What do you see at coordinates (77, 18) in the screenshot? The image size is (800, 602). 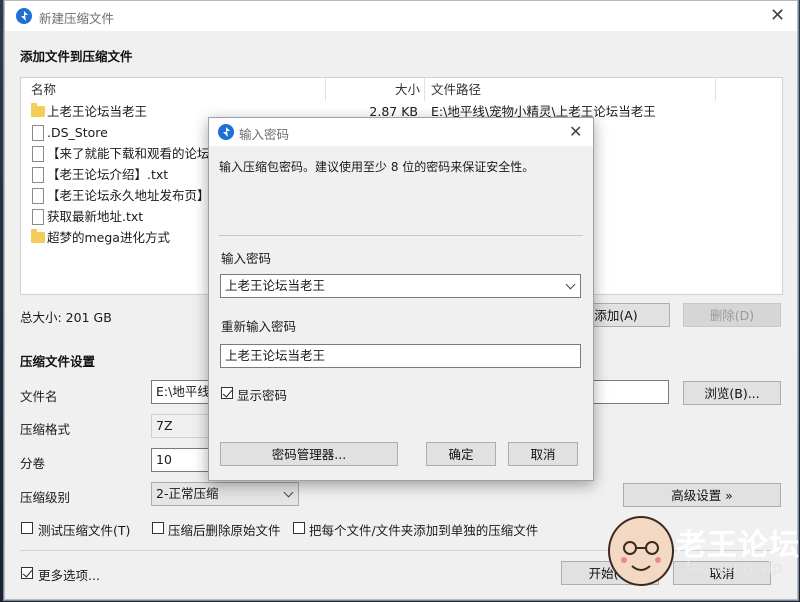 I see `window-title: 新建压缩文件` at bounding box center [77, 18].